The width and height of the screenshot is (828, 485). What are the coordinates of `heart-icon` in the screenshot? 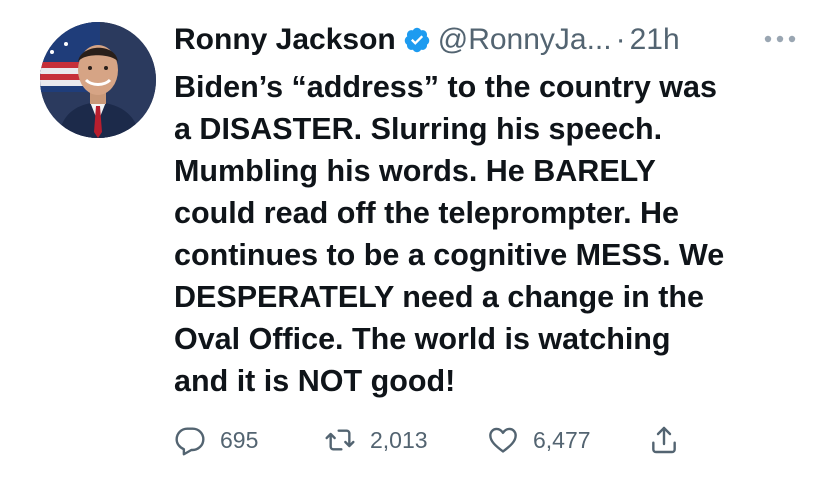 It's located at (503, 440).